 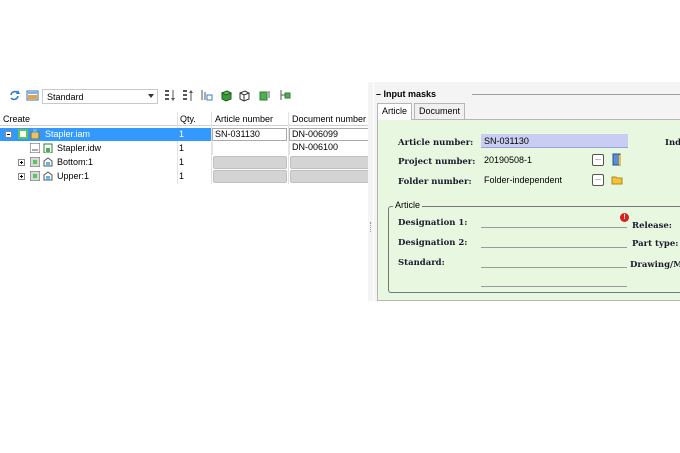 I want to click on title-divider, so click(x=576, y=94).